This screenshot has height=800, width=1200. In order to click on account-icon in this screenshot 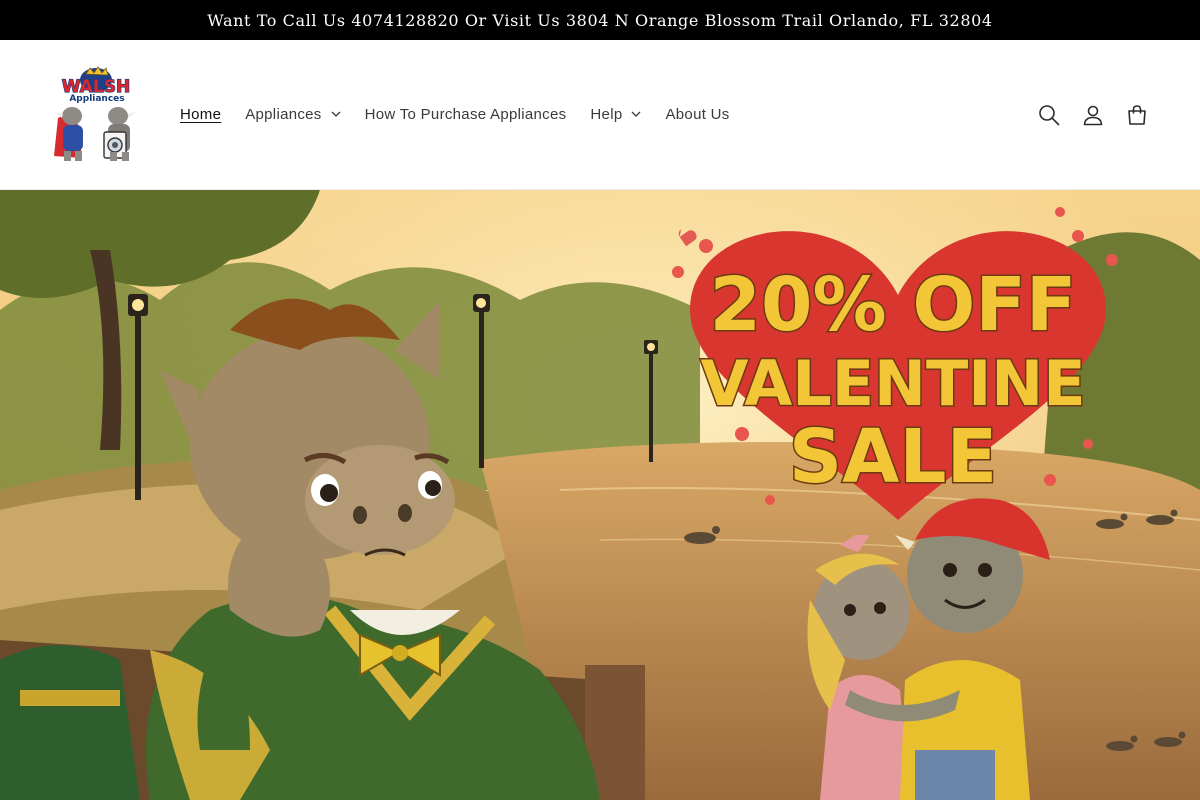, I will do `click(1093, 115)`.